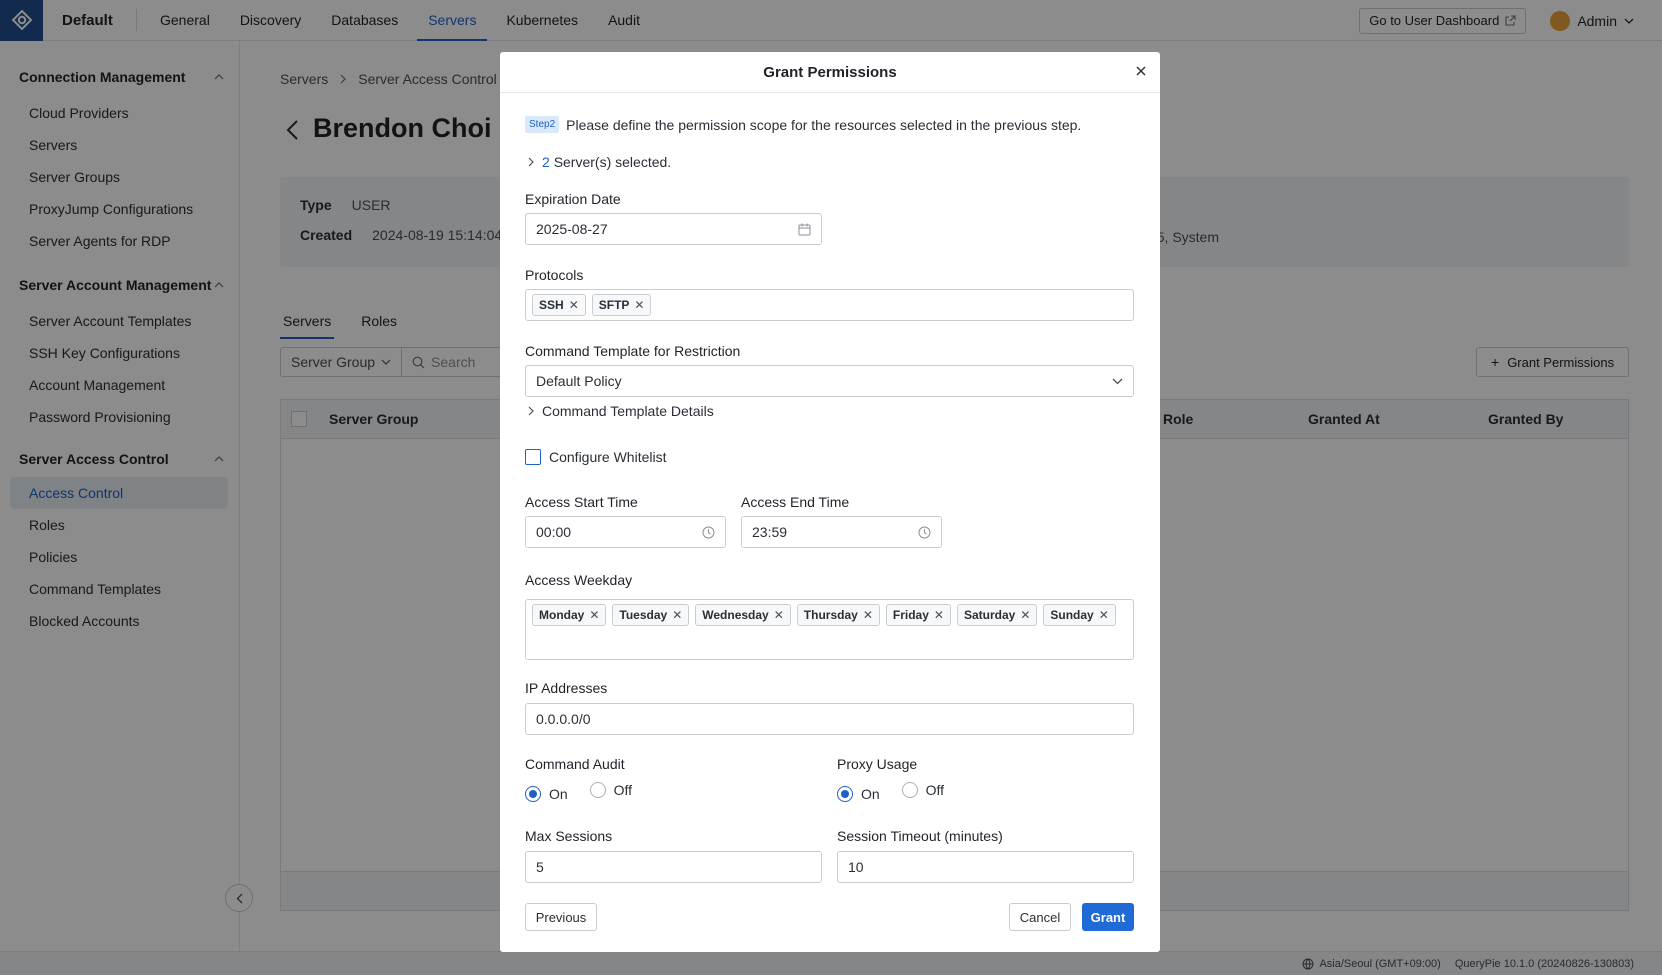 This screenshot has height=975, width=1662. I want to click on weekday-tag-sunday: Sunday ✕, so click(1079, 615).